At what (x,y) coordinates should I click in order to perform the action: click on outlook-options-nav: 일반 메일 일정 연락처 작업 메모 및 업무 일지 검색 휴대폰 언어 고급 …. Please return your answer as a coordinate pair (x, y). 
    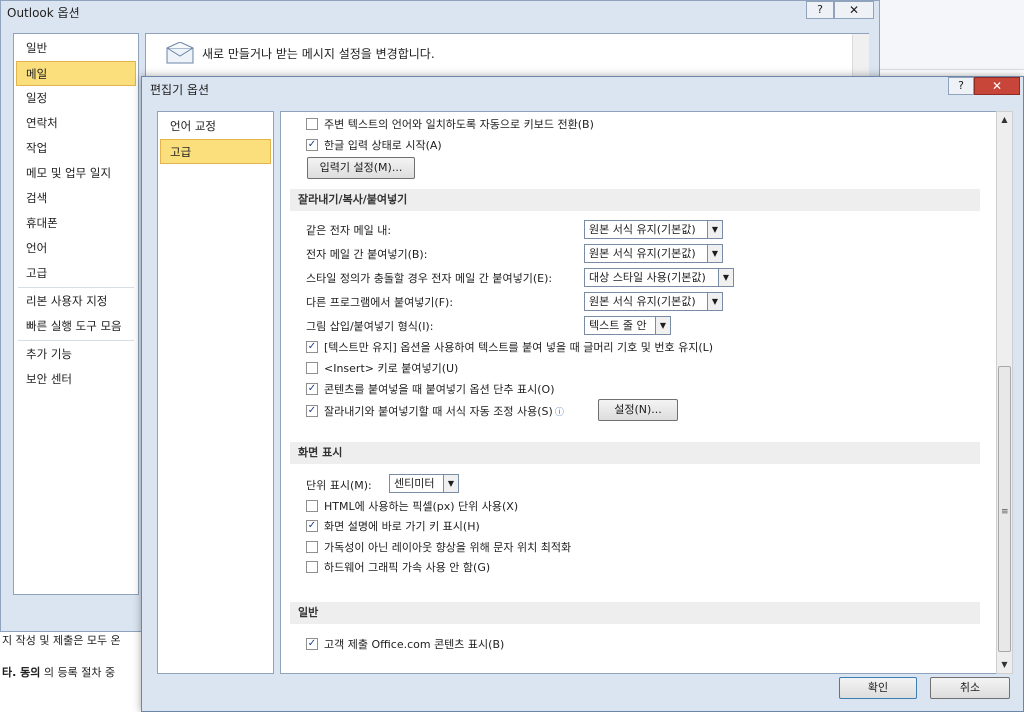
    Looking at the image, I should click on (76, 314).